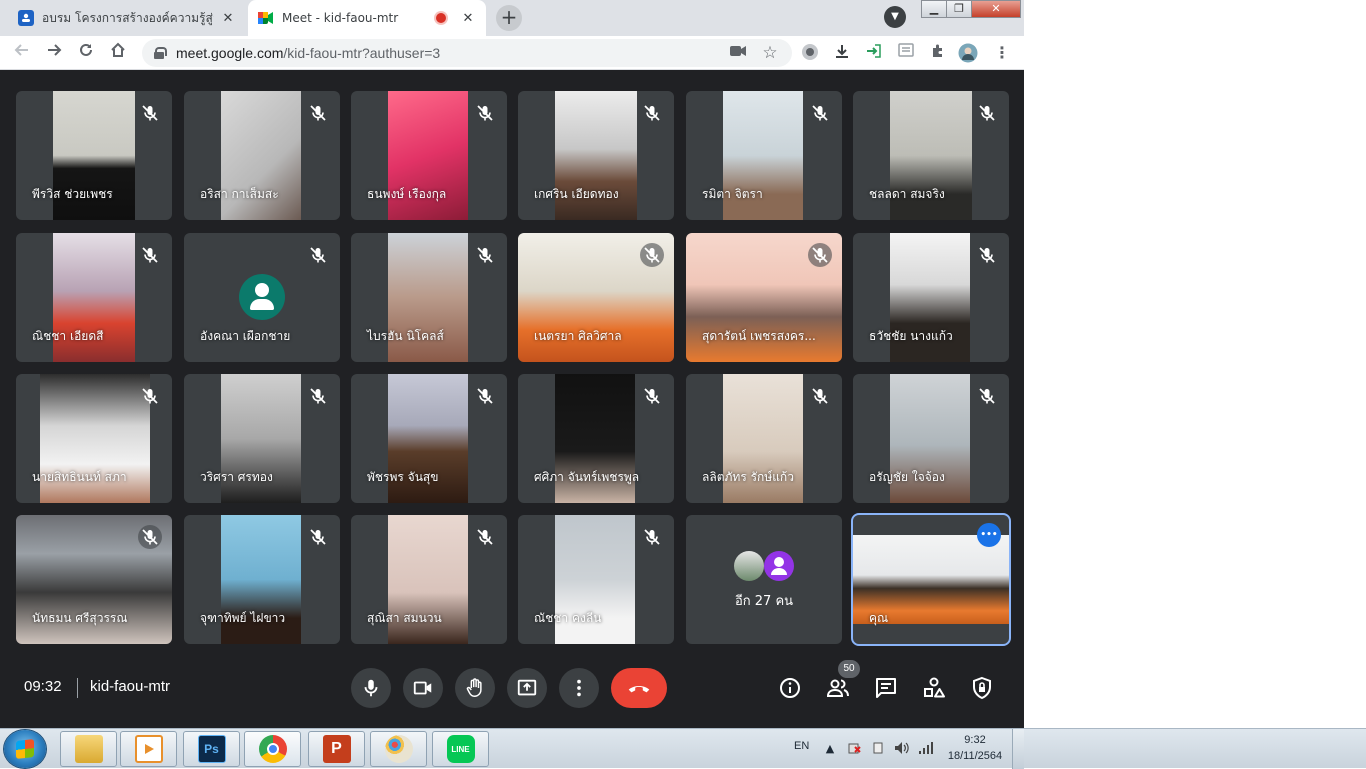 The image size is (1366, 769). What do you see at coordinates (931, 579) in the screenshot?
I see `self-tile: ••• คุณ` at bounding box center [931, 579].